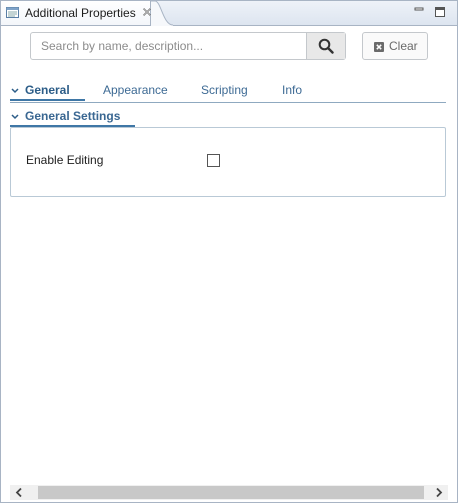 The height and width of the screenshot is (503, 458). What do you see at coordinates (440, 12) in the screenshot?
I see `maximize-icon` at bounding box center [440, 12].